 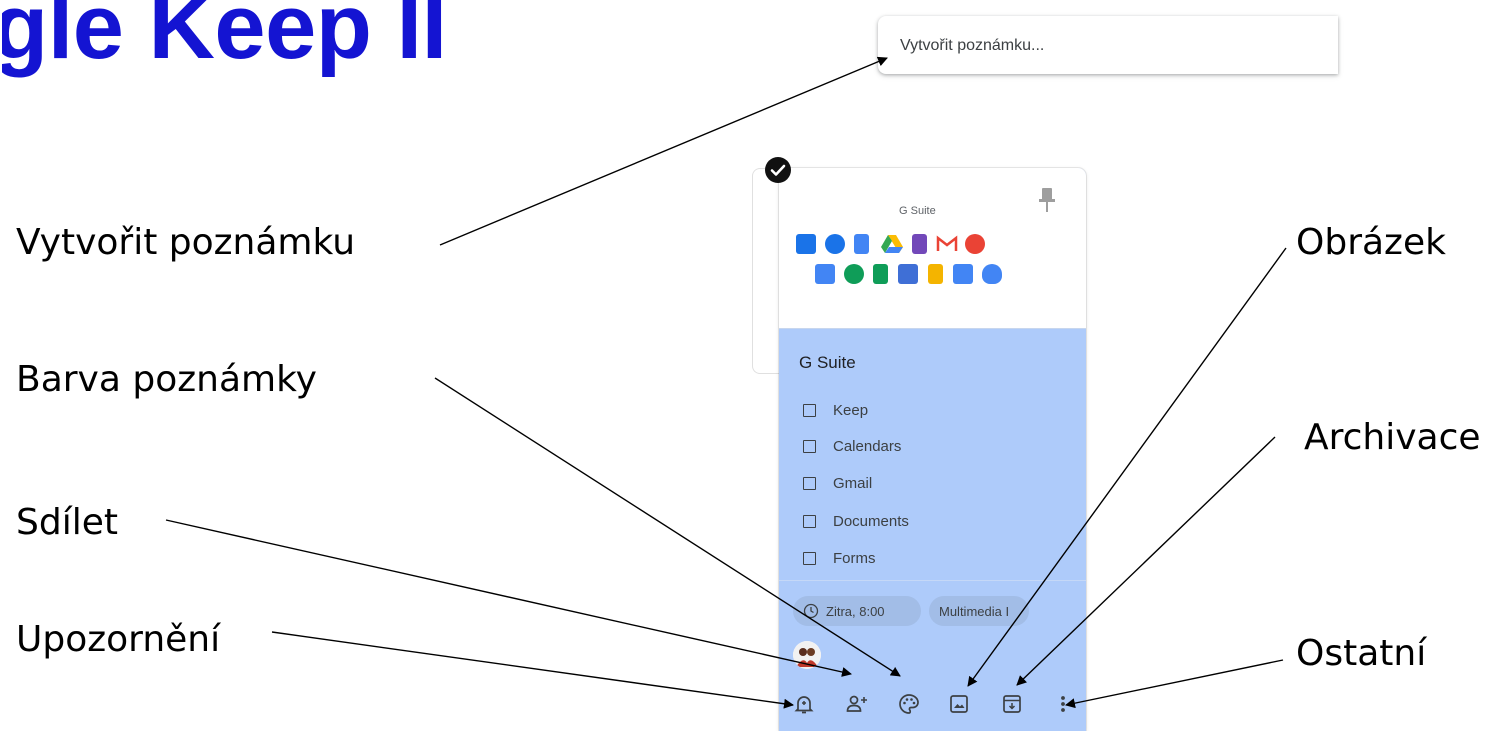 I want to click on hangouts-app-icon, so click(x=854, y=274).